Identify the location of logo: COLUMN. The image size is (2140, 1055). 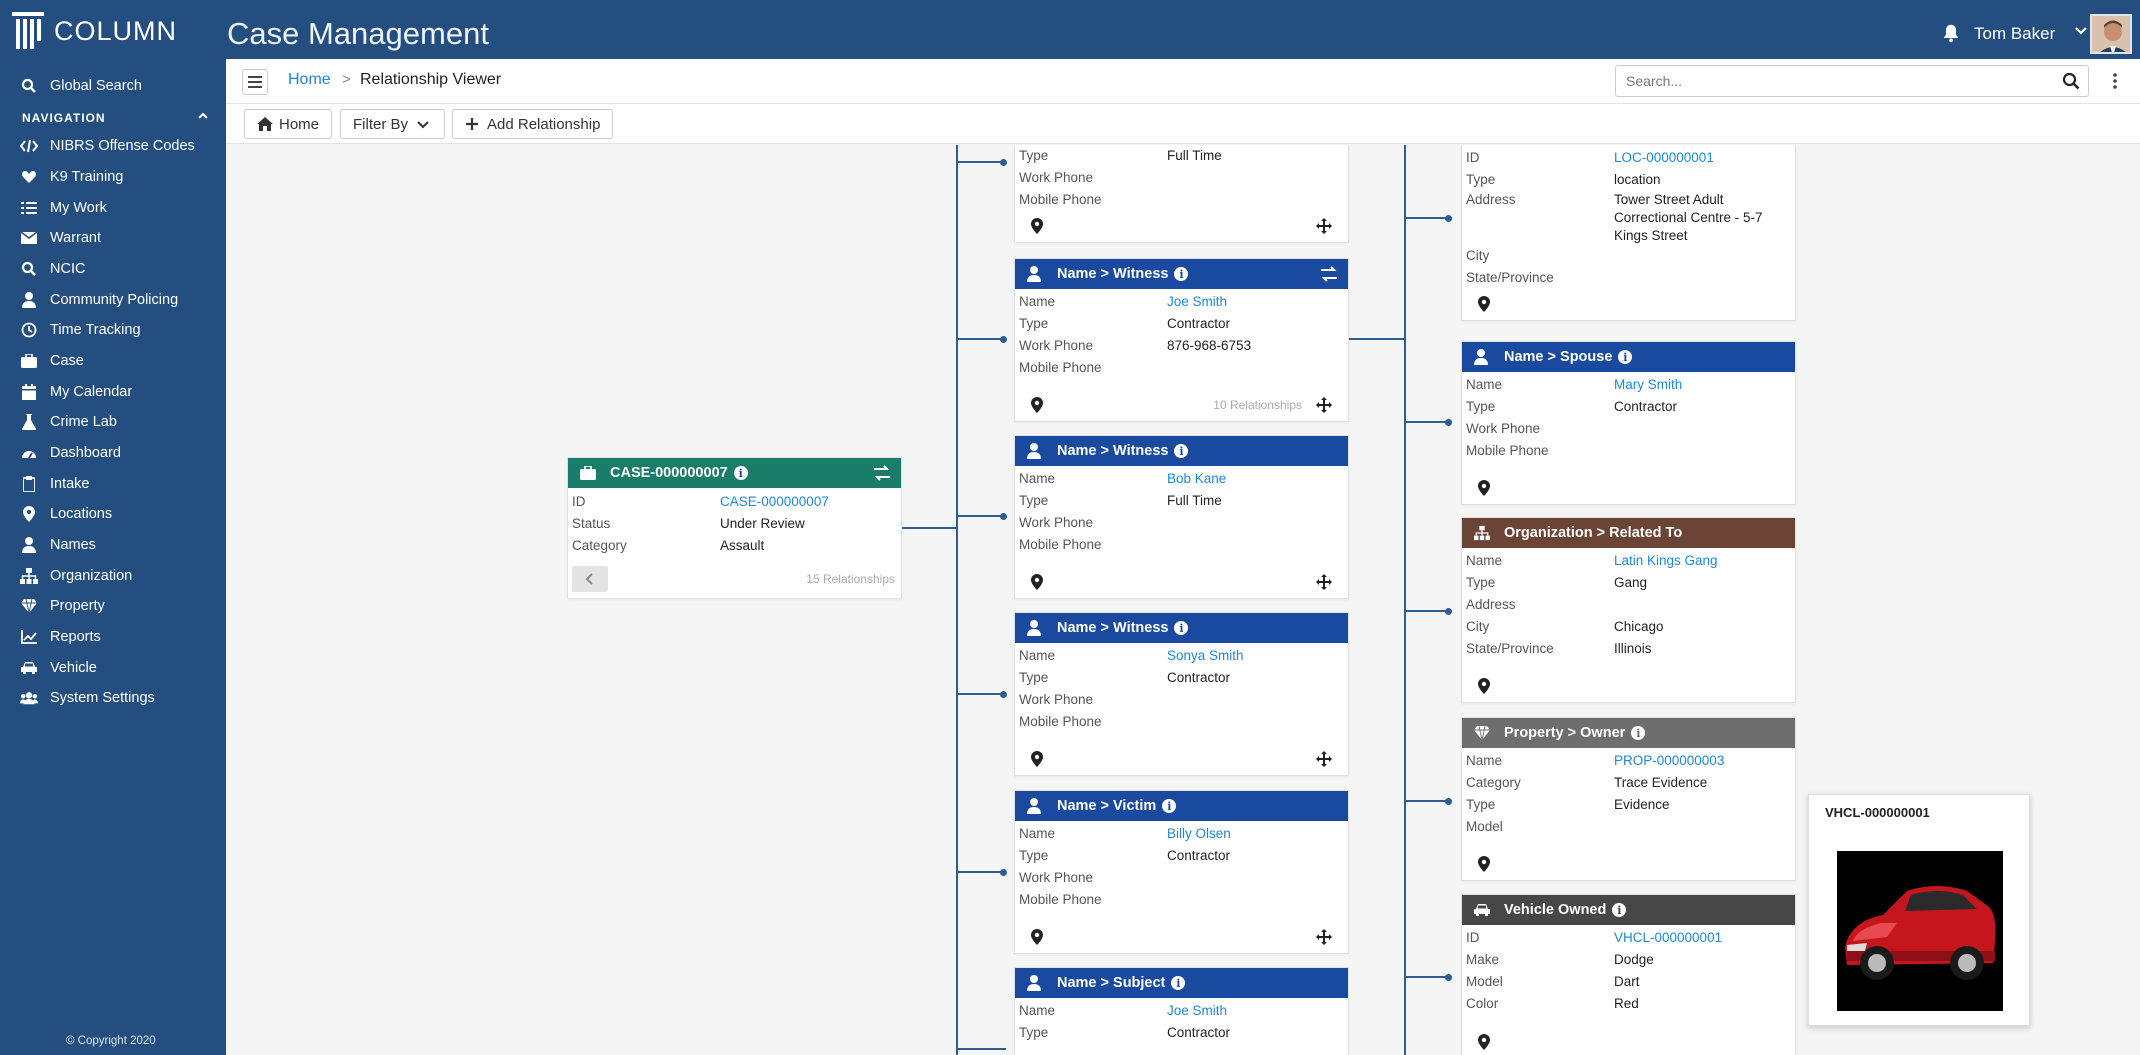
(93, 31).